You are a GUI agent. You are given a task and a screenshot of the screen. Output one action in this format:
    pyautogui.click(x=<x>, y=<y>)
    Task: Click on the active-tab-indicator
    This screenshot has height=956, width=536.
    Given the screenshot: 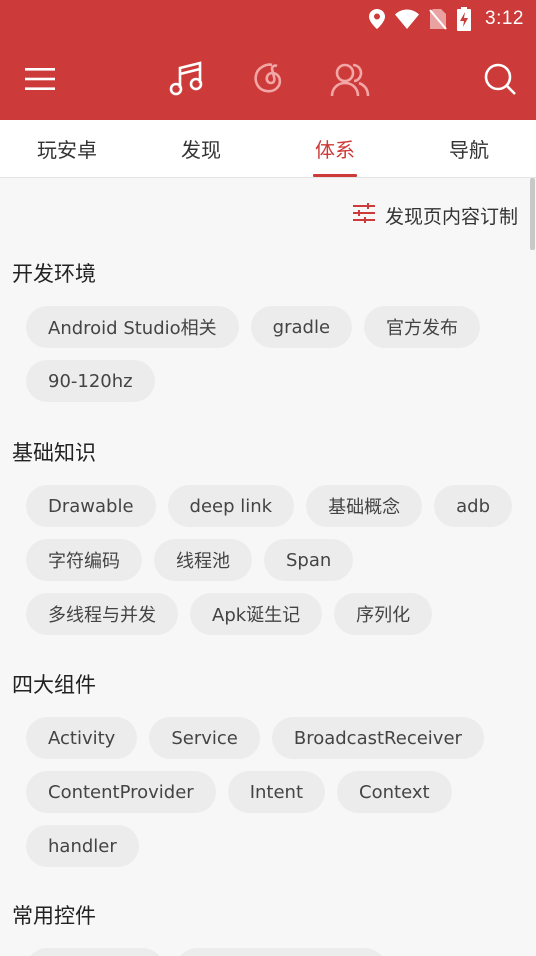 What is the action you would take?
    pyautogui.click(x=335, y=175)
    